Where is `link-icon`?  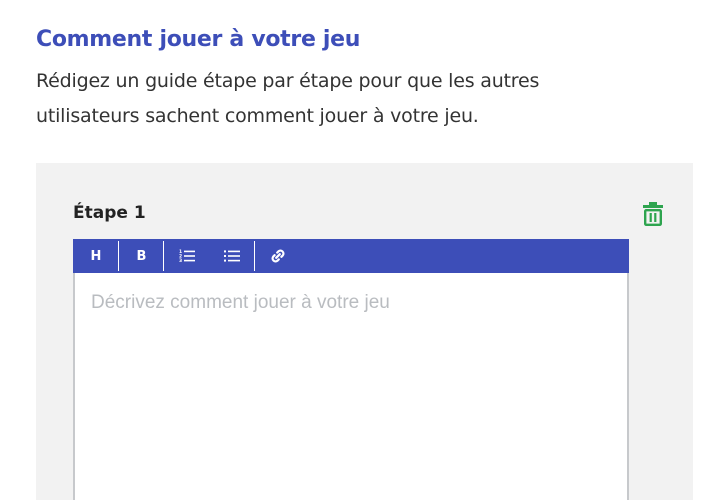
link-icon is located at coordinates (278, 256).